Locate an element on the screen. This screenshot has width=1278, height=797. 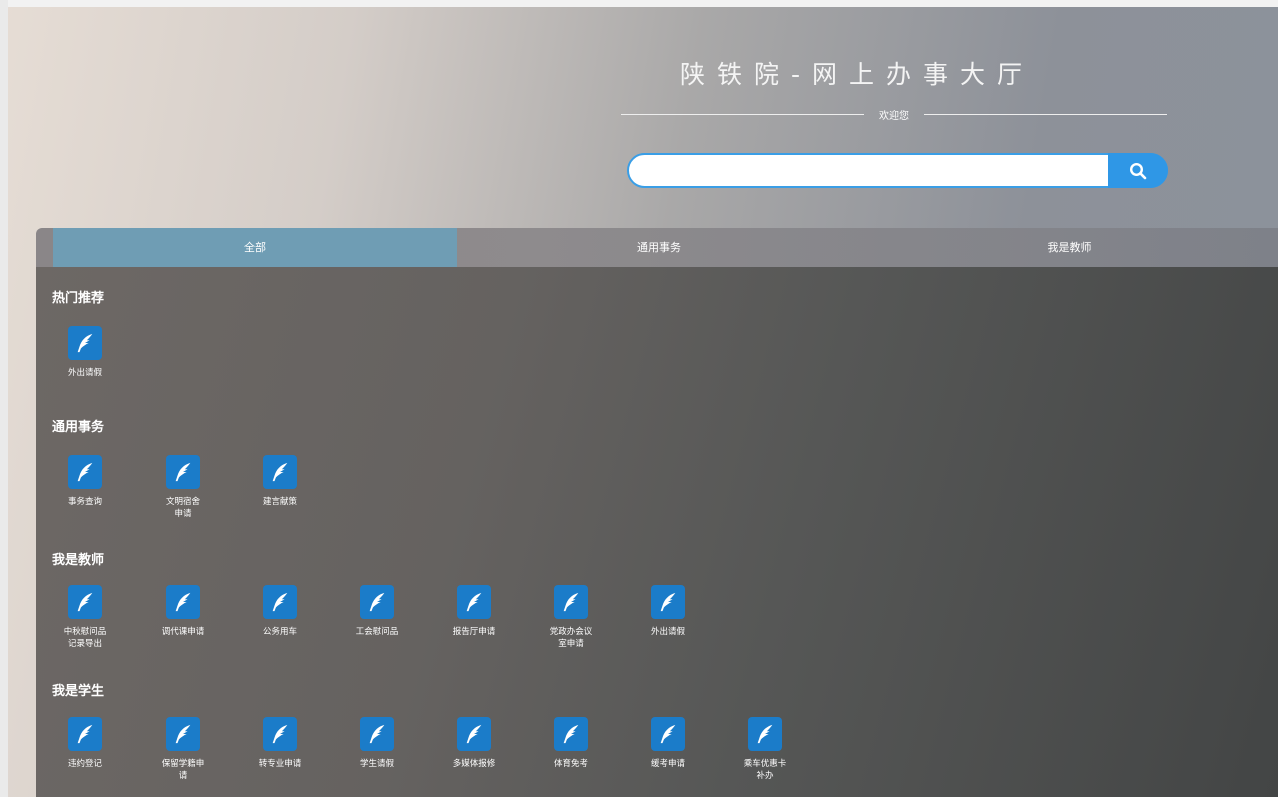
welcome-divider: 欢迎您 is located at coordinates (894, 115).